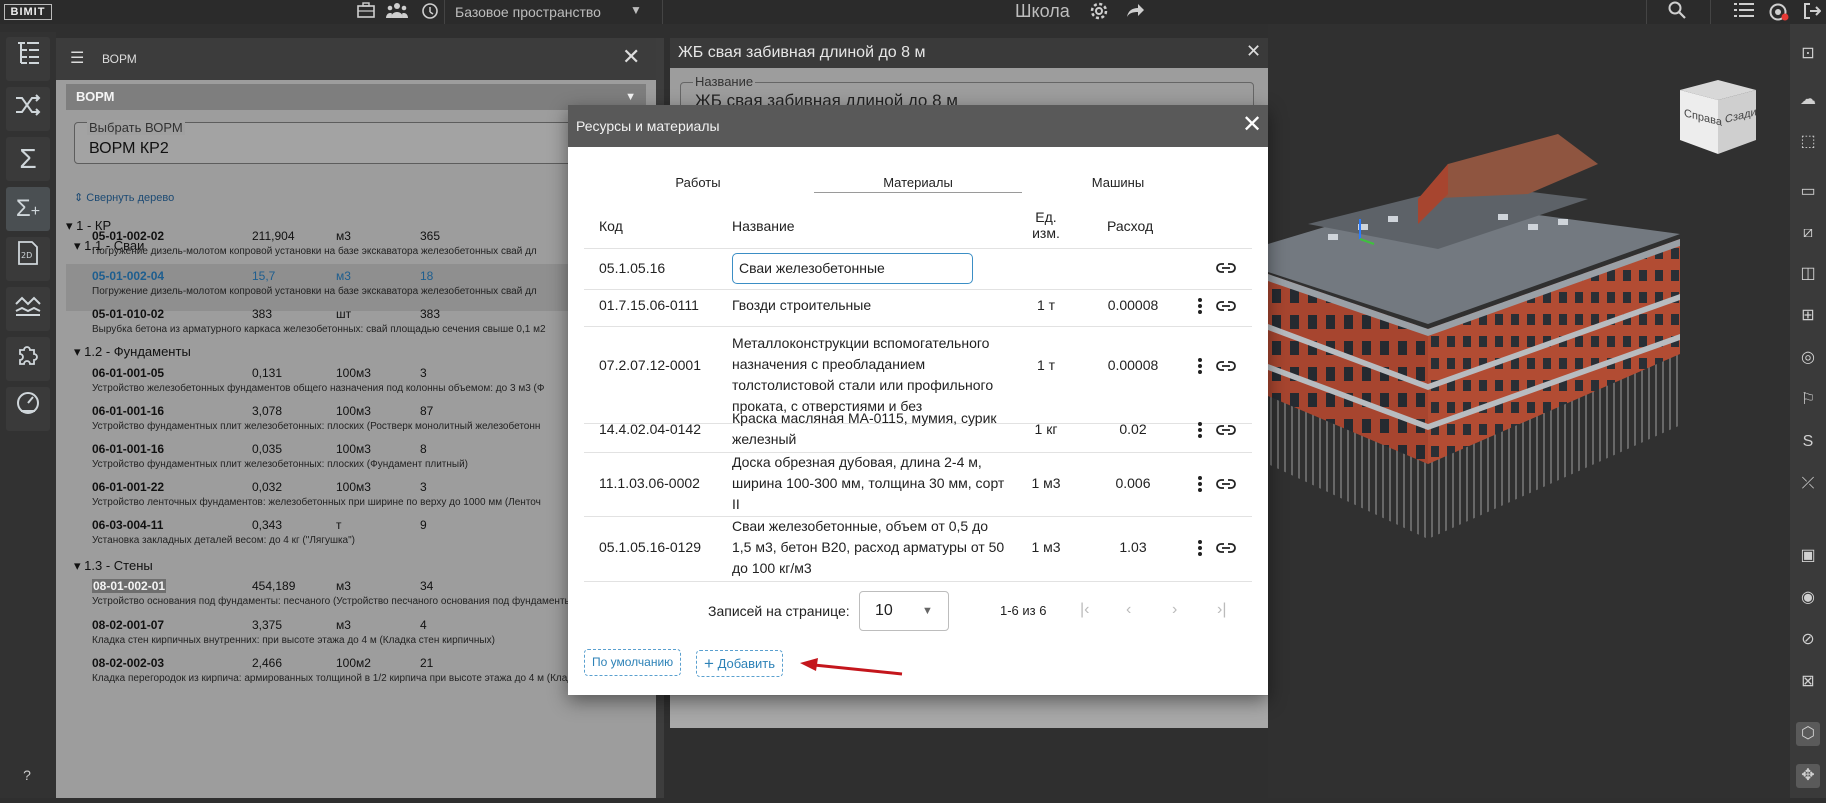 The height and width of the screenshot is (803, 1826). I want to click on column-header-rate: Расход, so click(1130, 226).